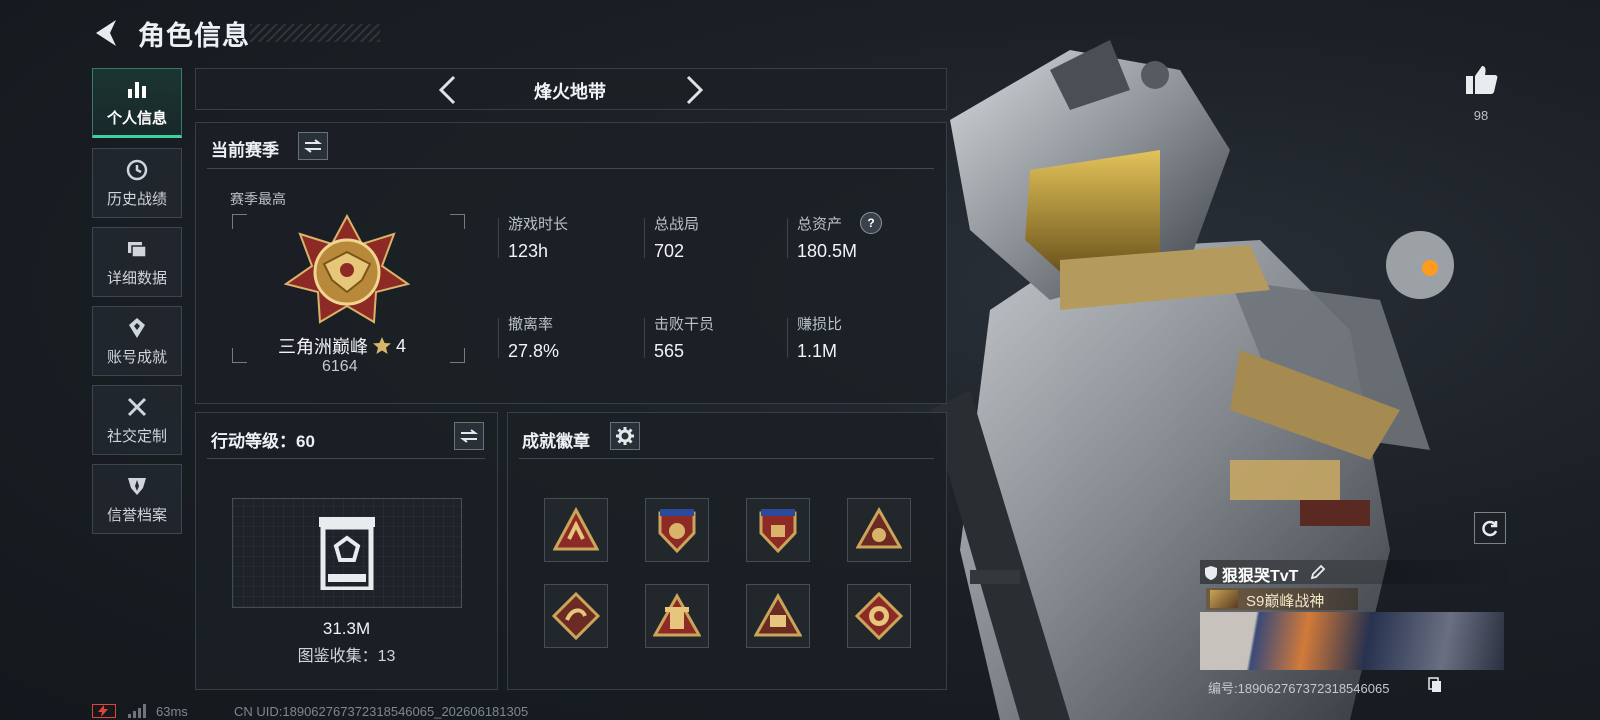 This screenshot has width=1600, height=720. I want to click on sidebar-item-label: 个人信息, so click(136, 118).